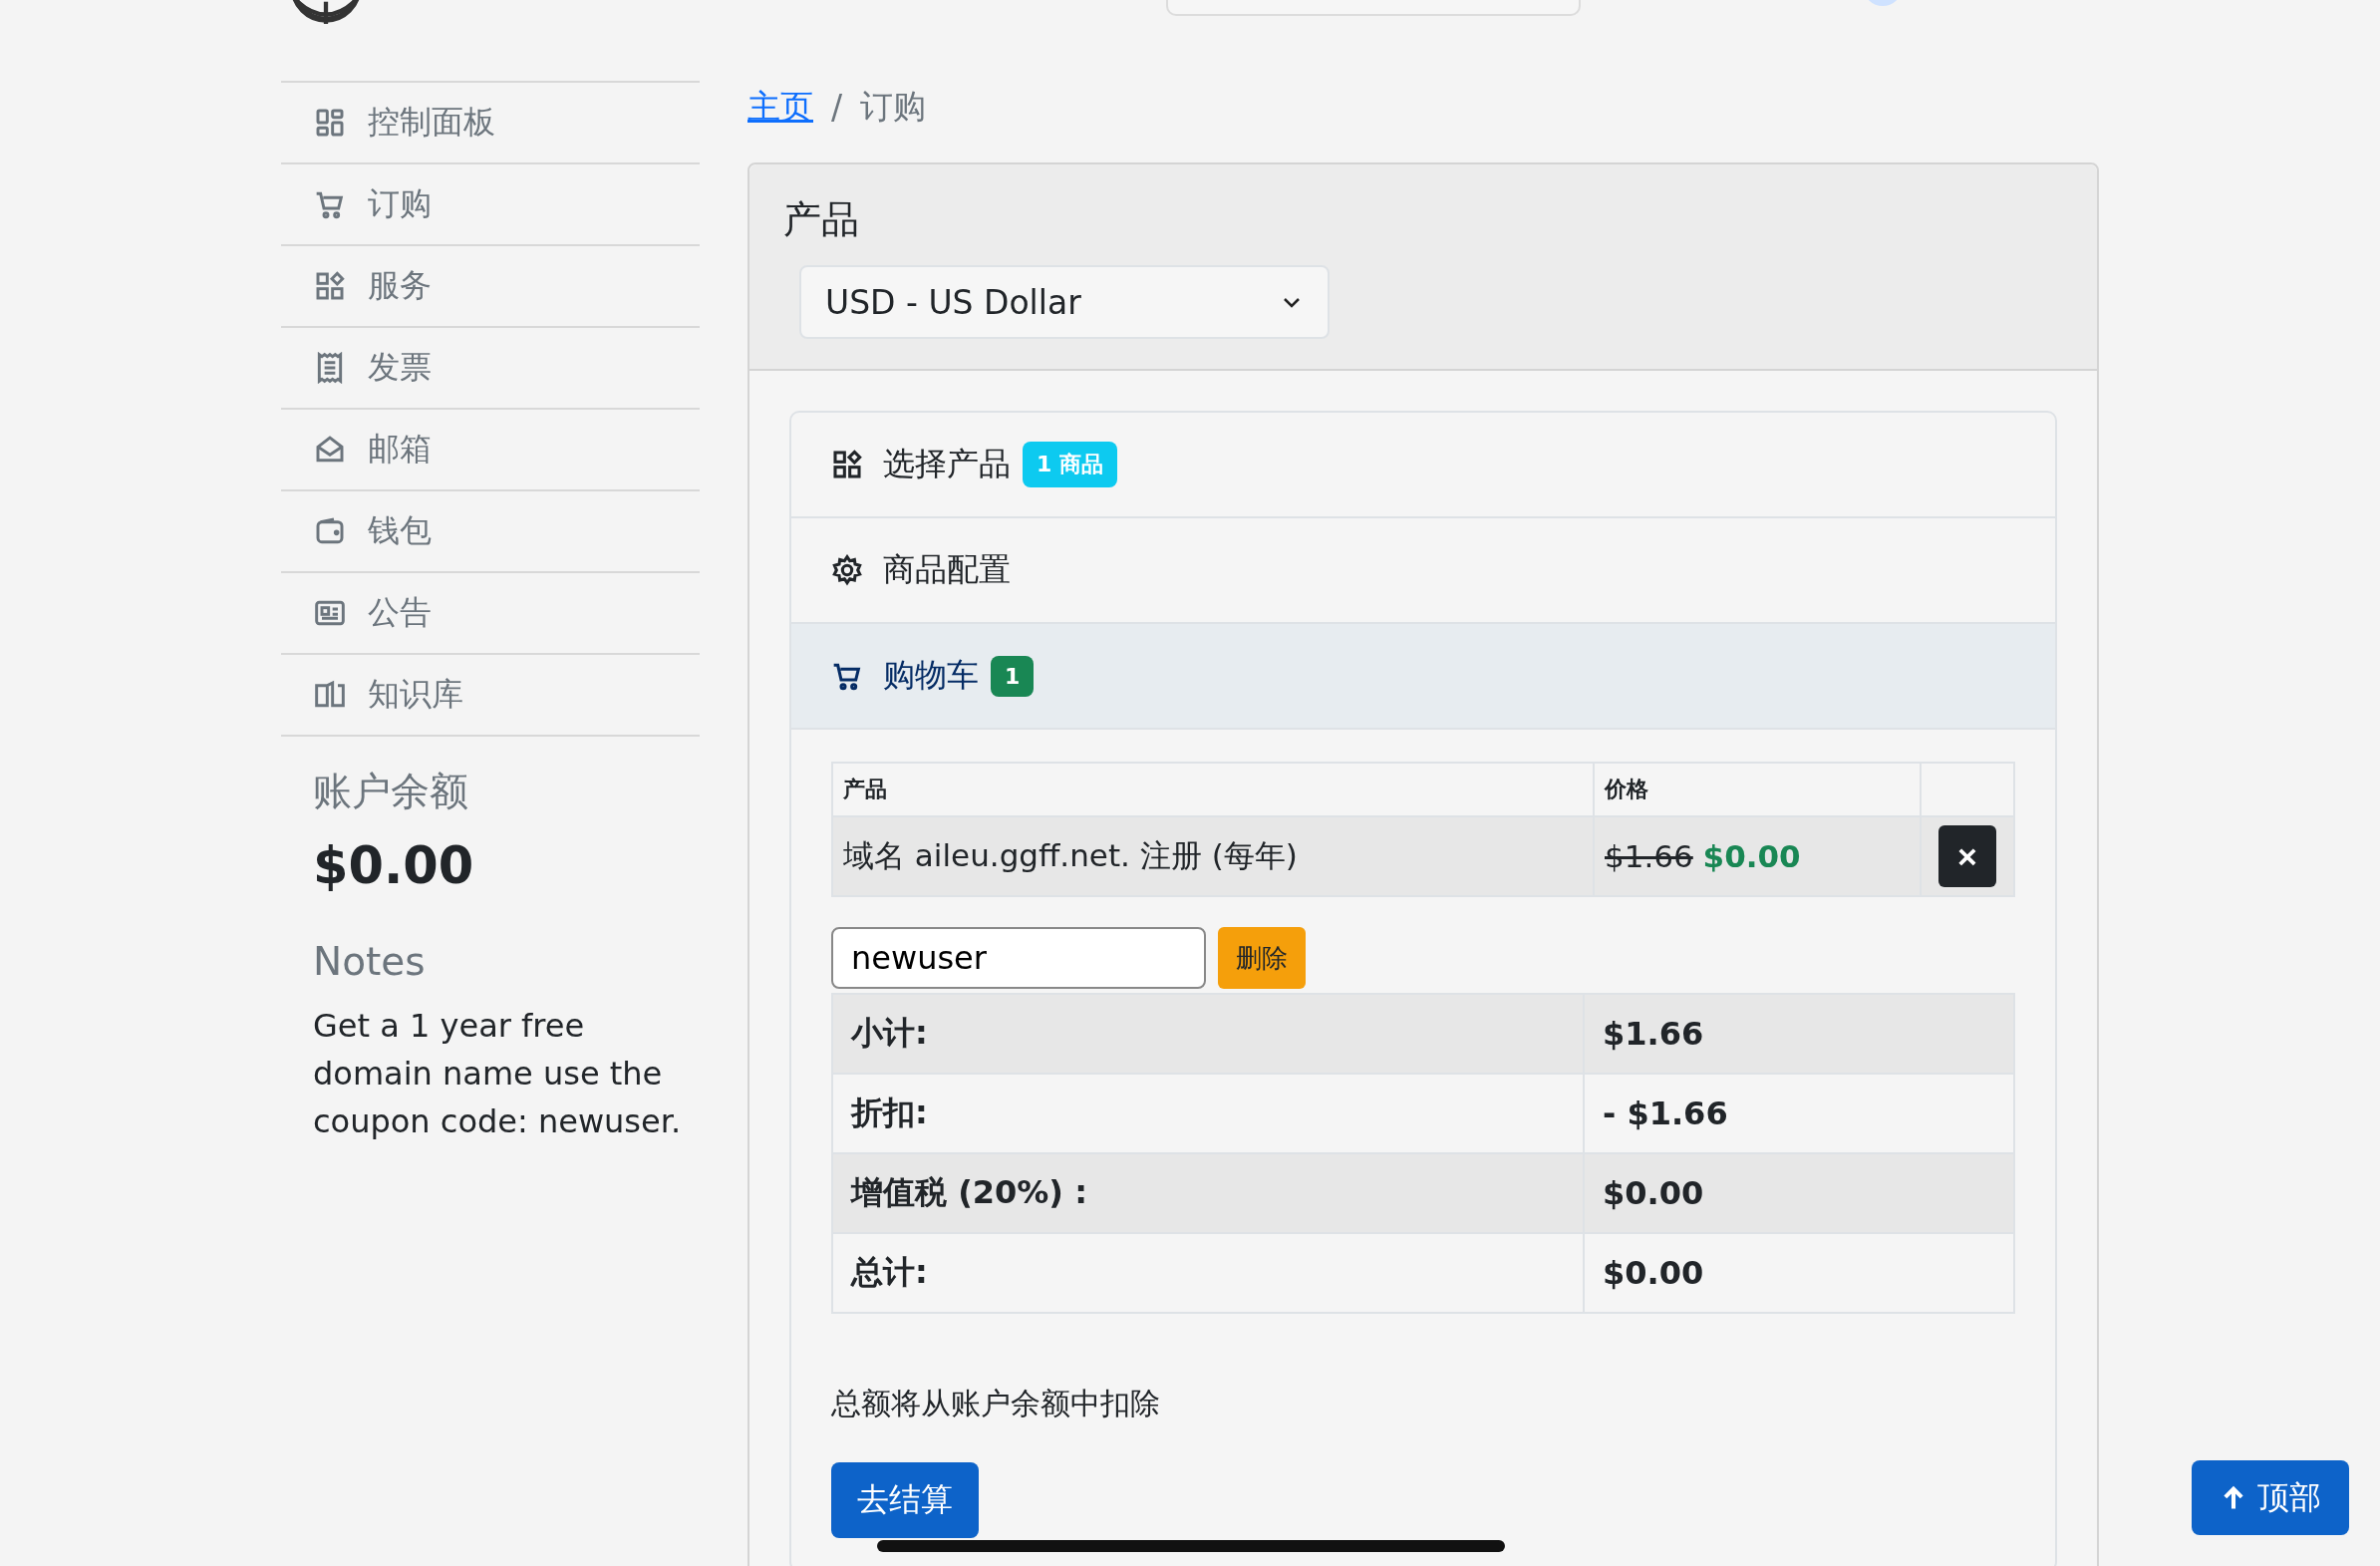  What do you see at coordinates (1213, 789) in the screenshot?
I see `column-header: 产品` at bounding box center [1213, 789].